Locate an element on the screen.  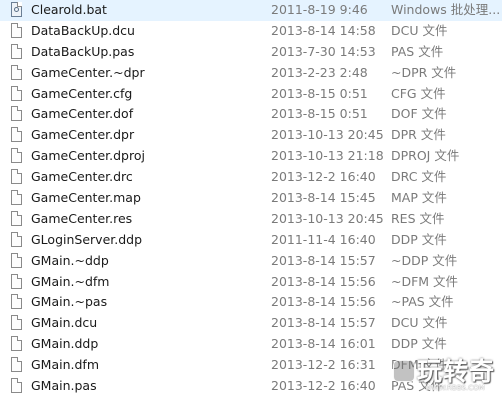
file-name: GameCenter.cfg is located at coordinates (82, 93).